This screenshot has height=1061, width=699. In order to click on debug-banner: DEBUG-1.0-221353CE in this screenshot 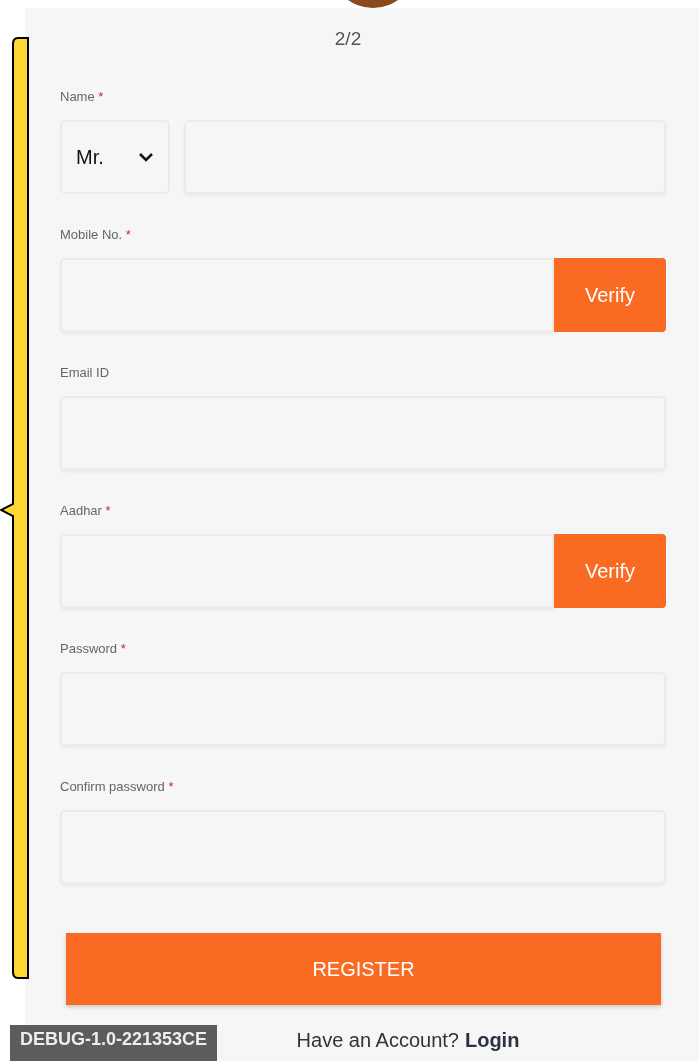, I will do `click(114, 1043)`.